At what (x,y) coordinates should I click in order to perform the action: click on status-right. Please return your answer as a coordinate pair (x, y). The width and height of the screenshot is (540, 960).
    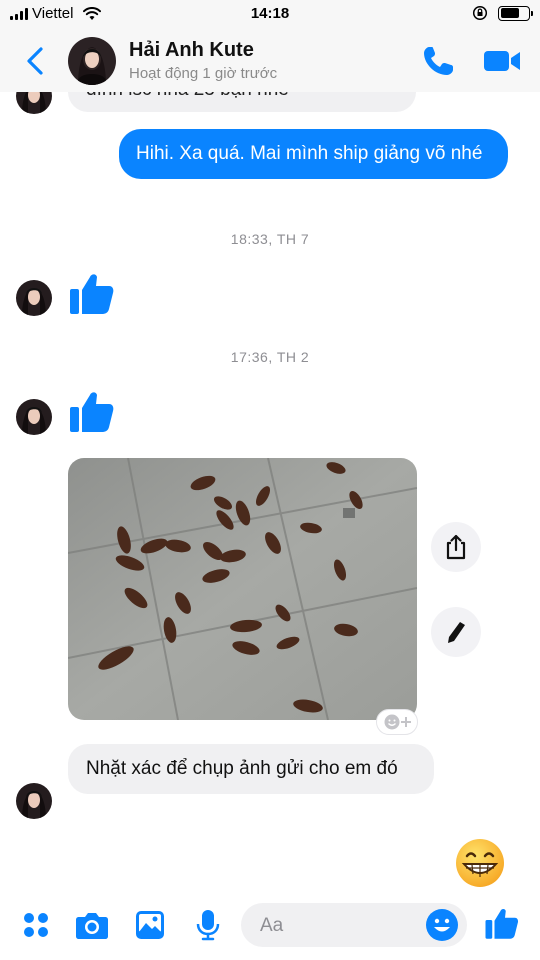
    Looking at the image, I should click on (502, 13).